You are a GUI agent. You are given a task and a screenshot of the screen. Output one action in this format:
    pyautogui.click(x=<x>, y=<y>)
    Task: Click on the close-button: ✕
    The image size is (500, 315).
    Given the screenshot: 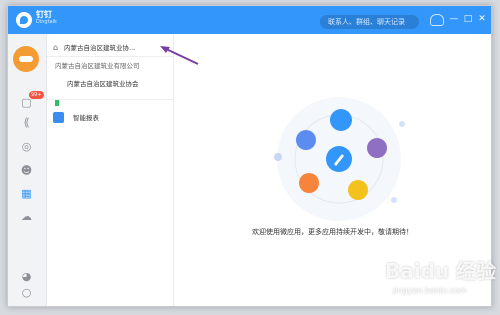 What is the action you would take?
    pyautogui.click(x=482, y=19)
    